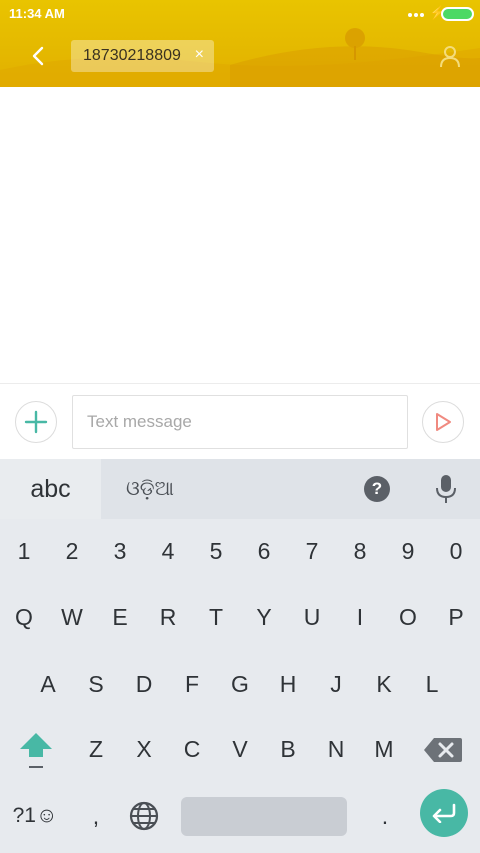 This screenshot has width=480, height=853. Describe the element at coordinates (36, 751) in the screenshot. I see `shift-arrow-icon` at that location.